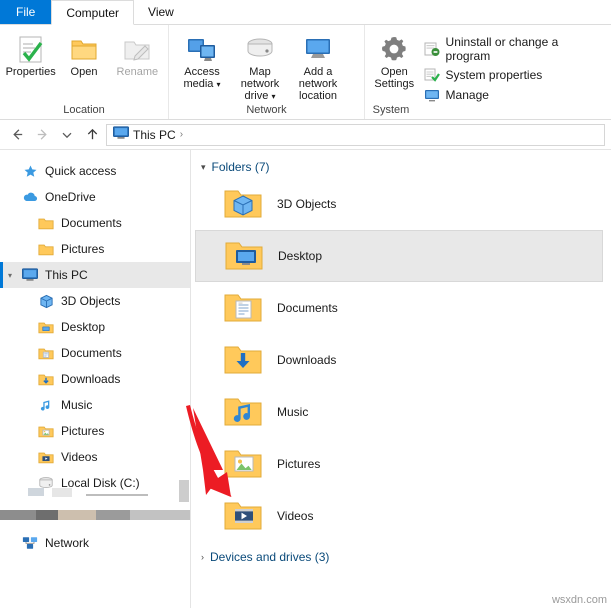 Image resolution: width=611 pixels, height=608 pixels. What do you see at coordinates (95, 543) in the screenshot?
I see `nav-item-network: Network` at bounding box center [95, 543].